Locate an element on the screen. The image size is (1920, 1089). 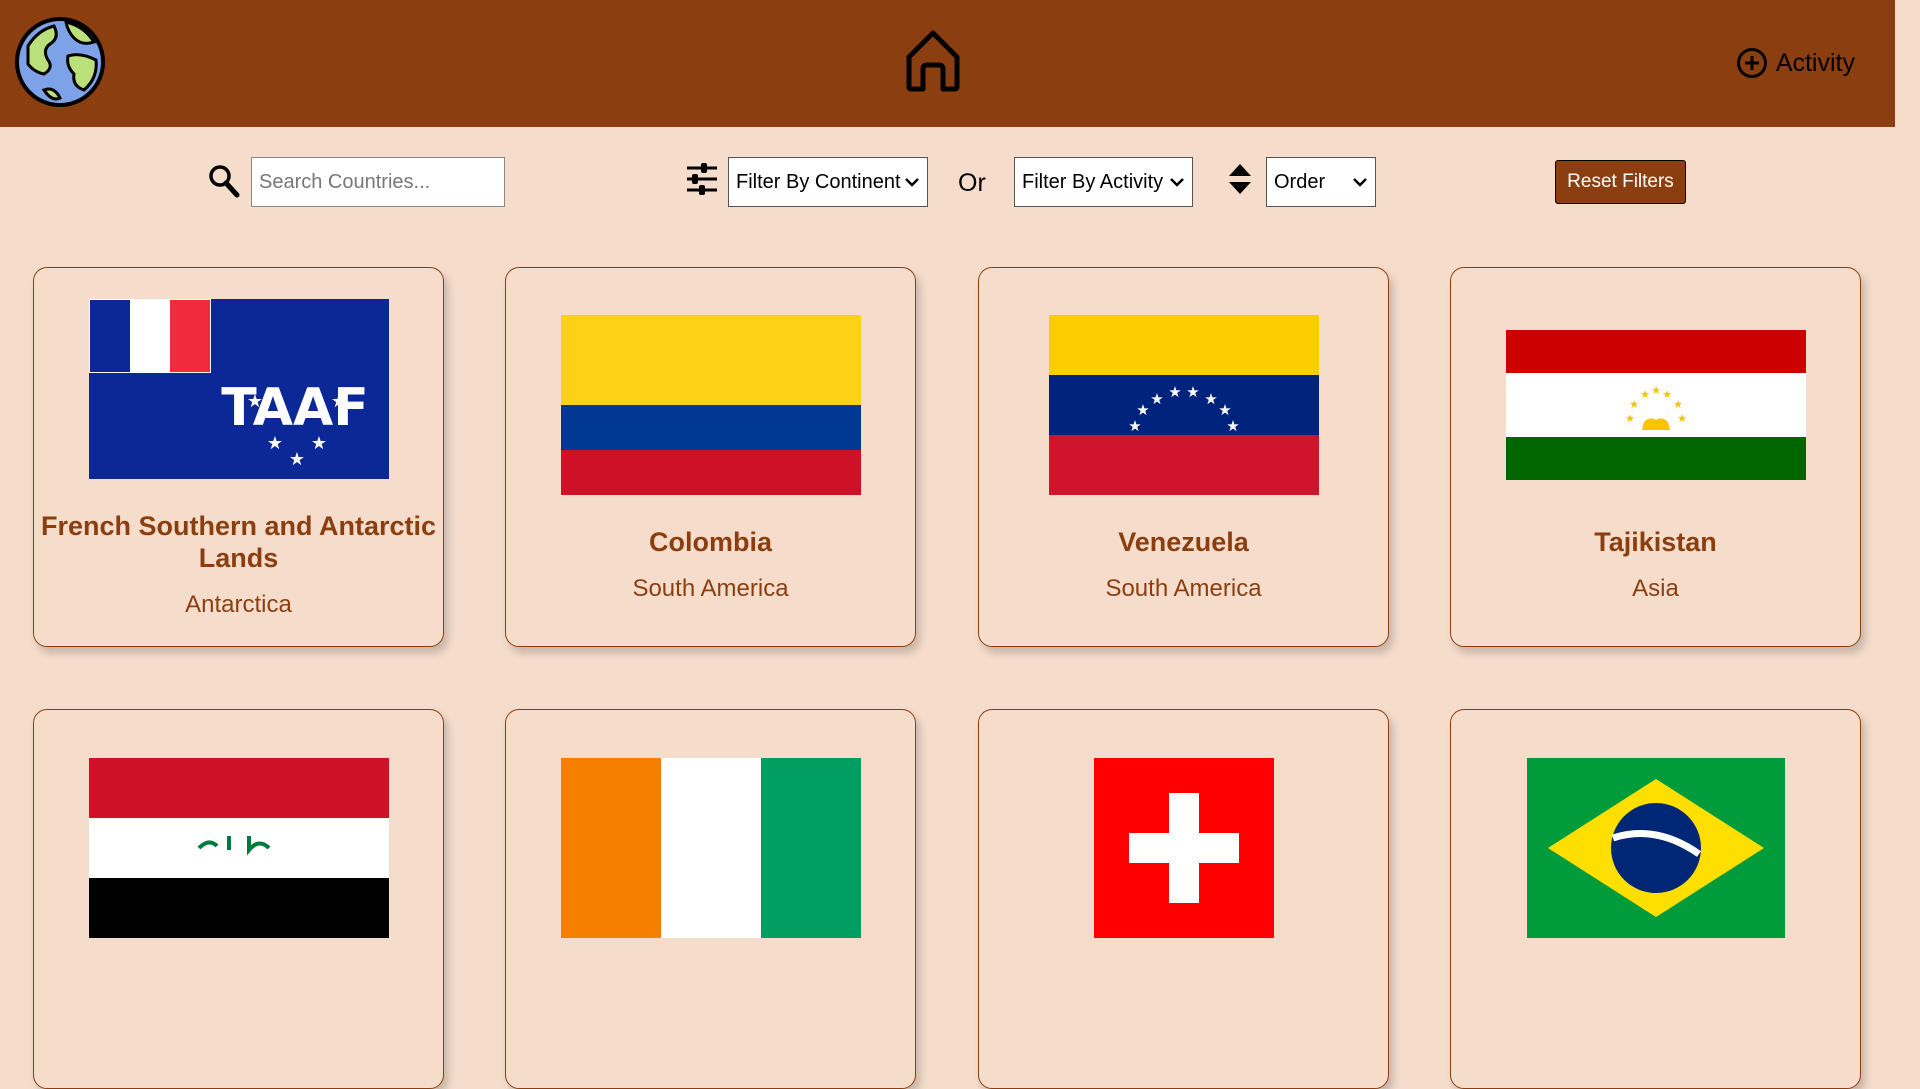
flag-tajikistan: ★★★ ★ ★★★ is located at coordinates (1655, 405).